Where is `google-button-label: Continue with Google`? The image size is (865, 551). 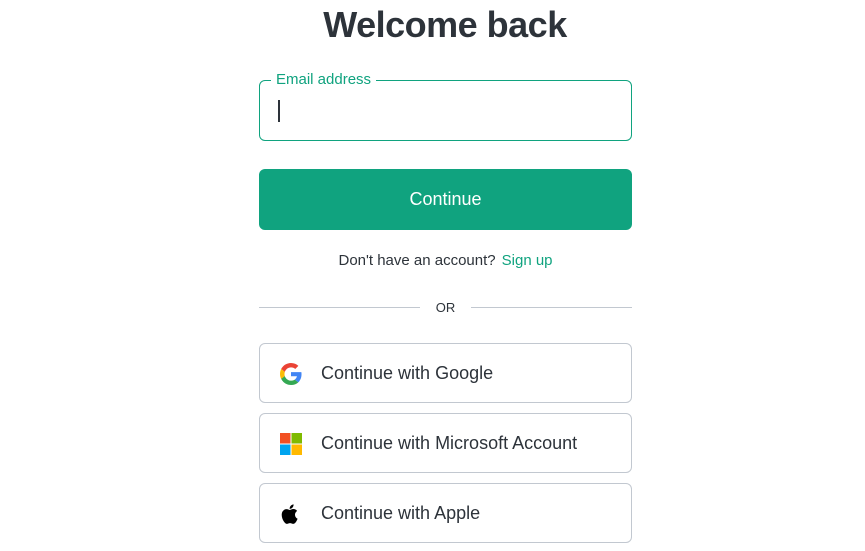
google-button-label: Continue with Google is located at coordinates (407, 373).